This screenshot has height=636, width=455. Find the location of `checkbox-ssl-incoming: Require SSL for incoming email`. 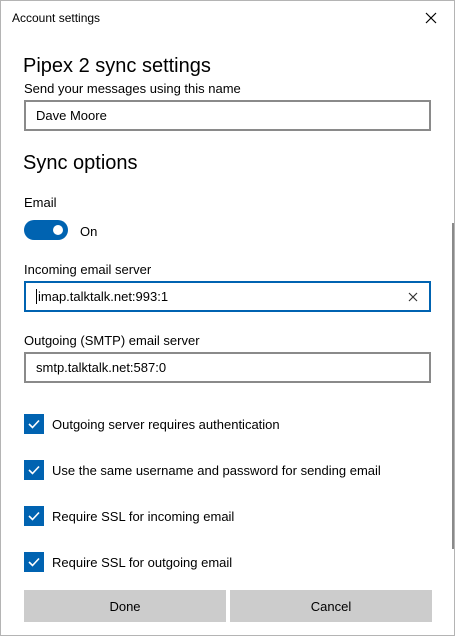

checkbox-ssl-incoming: Require SSL for incoming email is located at coordinates (129, 516).